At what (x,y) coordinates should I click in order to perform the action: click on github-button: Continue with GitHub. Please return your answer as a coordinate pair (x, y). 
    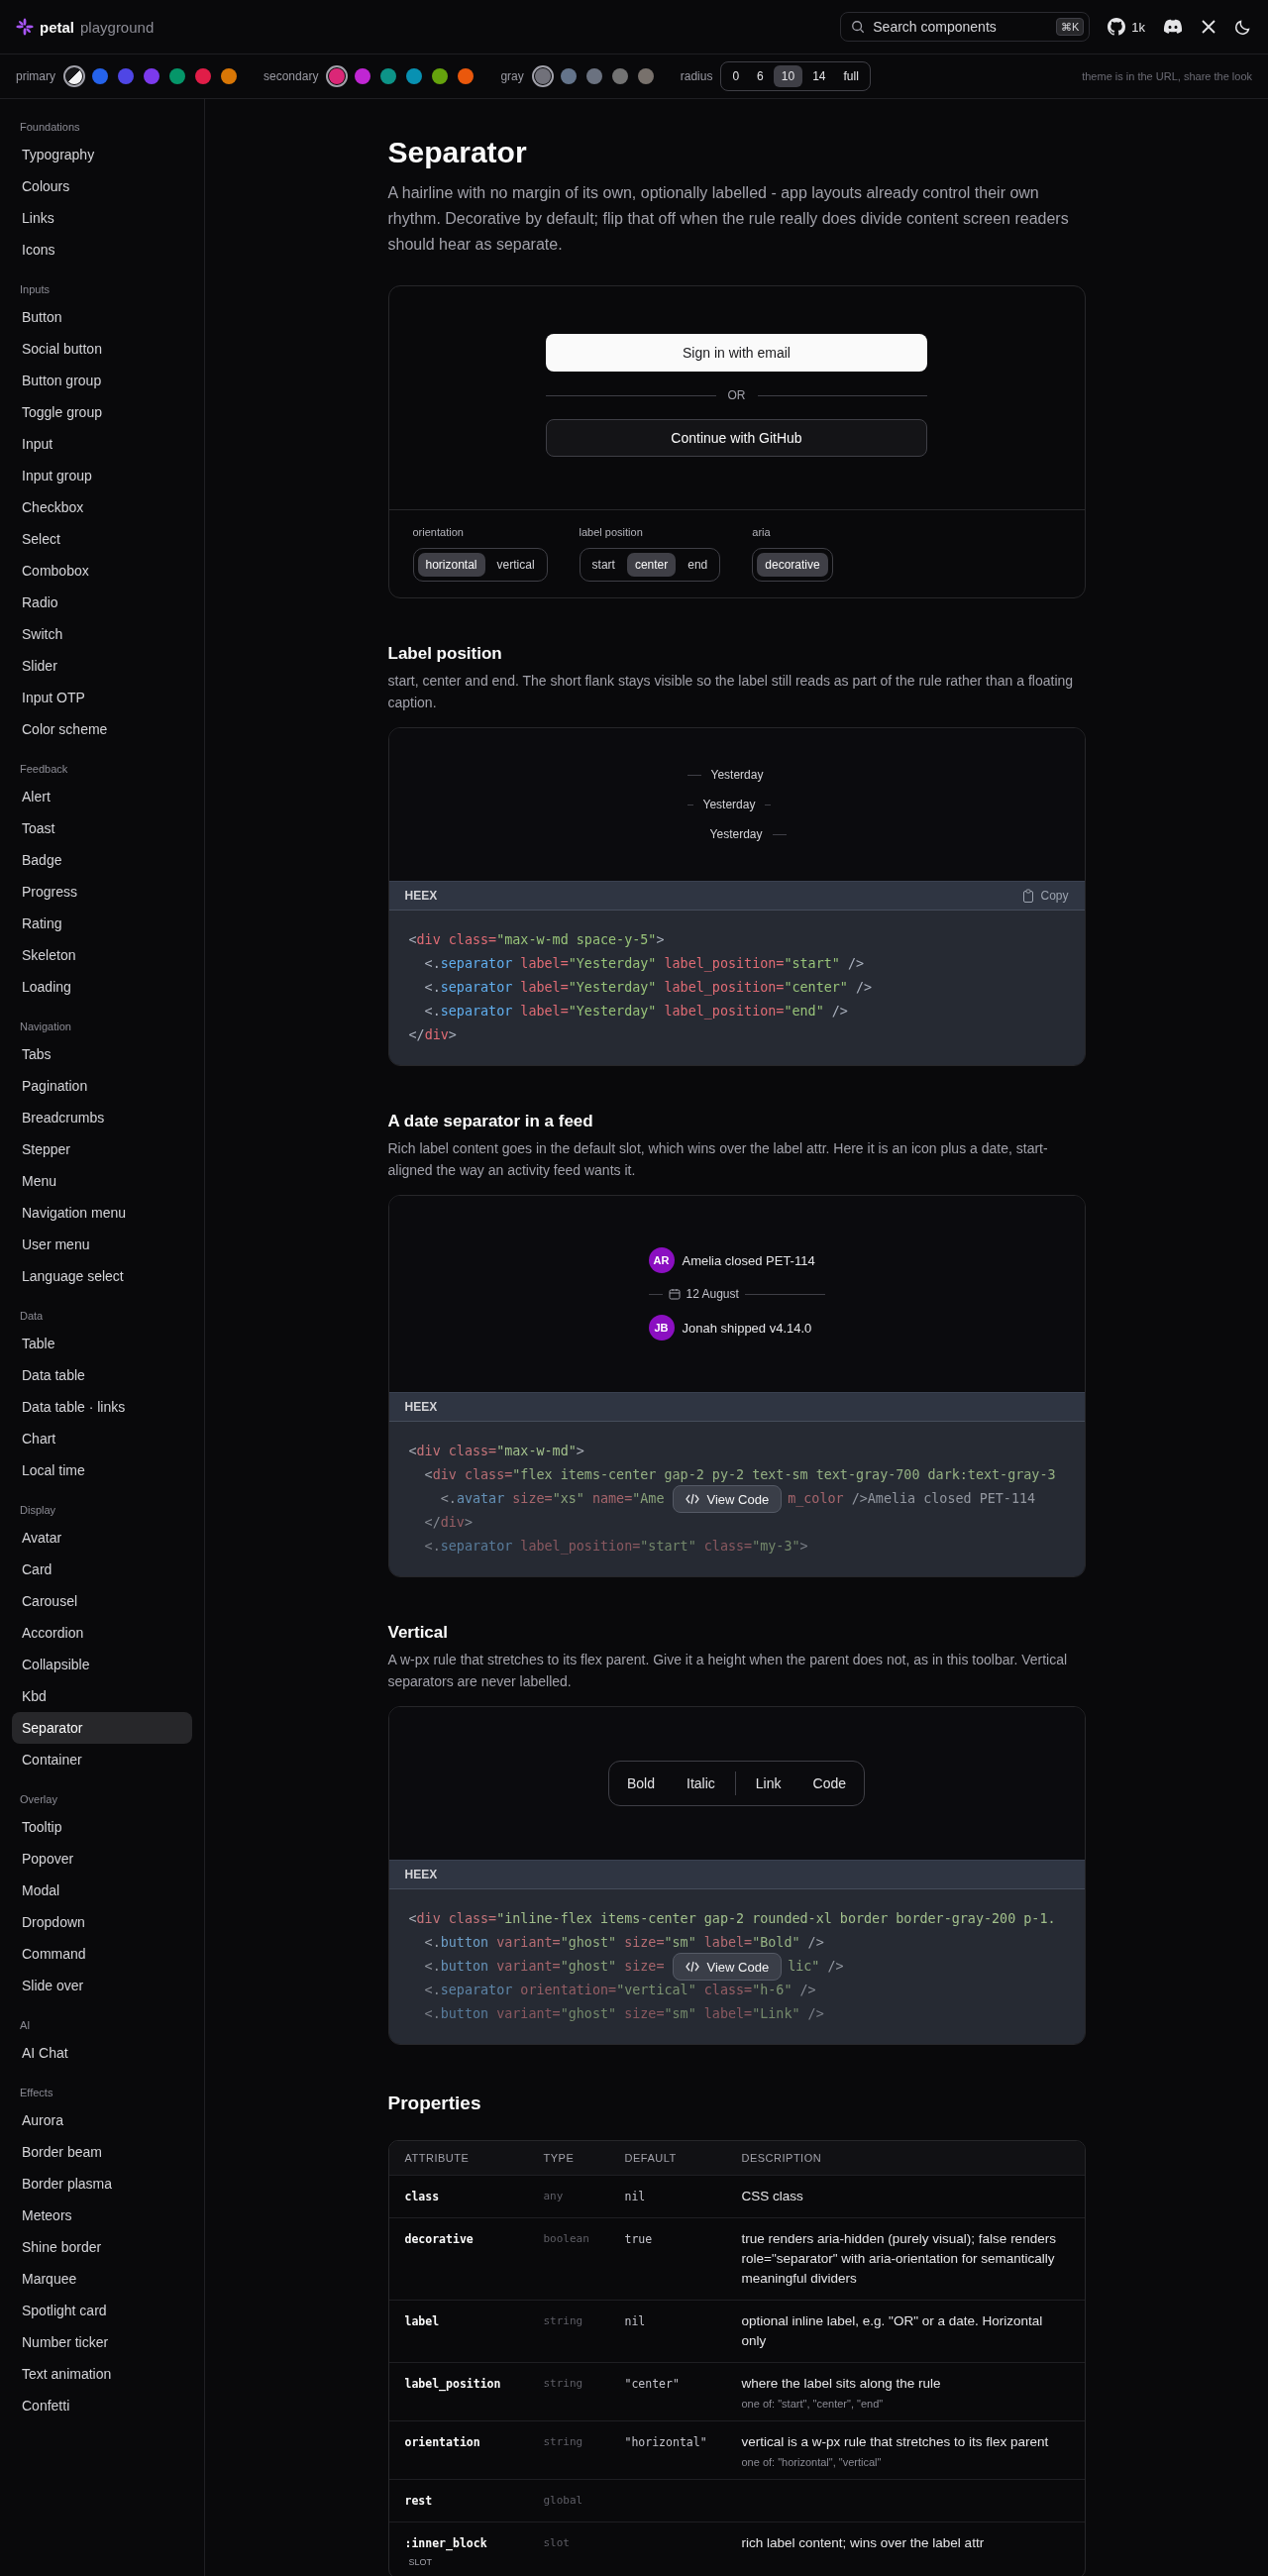
    Looking at the image, I should click on (736, 438).